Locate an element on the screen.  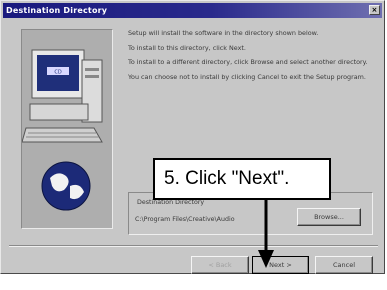
cancel-button: Cancel is located at coordinates (344, 265).